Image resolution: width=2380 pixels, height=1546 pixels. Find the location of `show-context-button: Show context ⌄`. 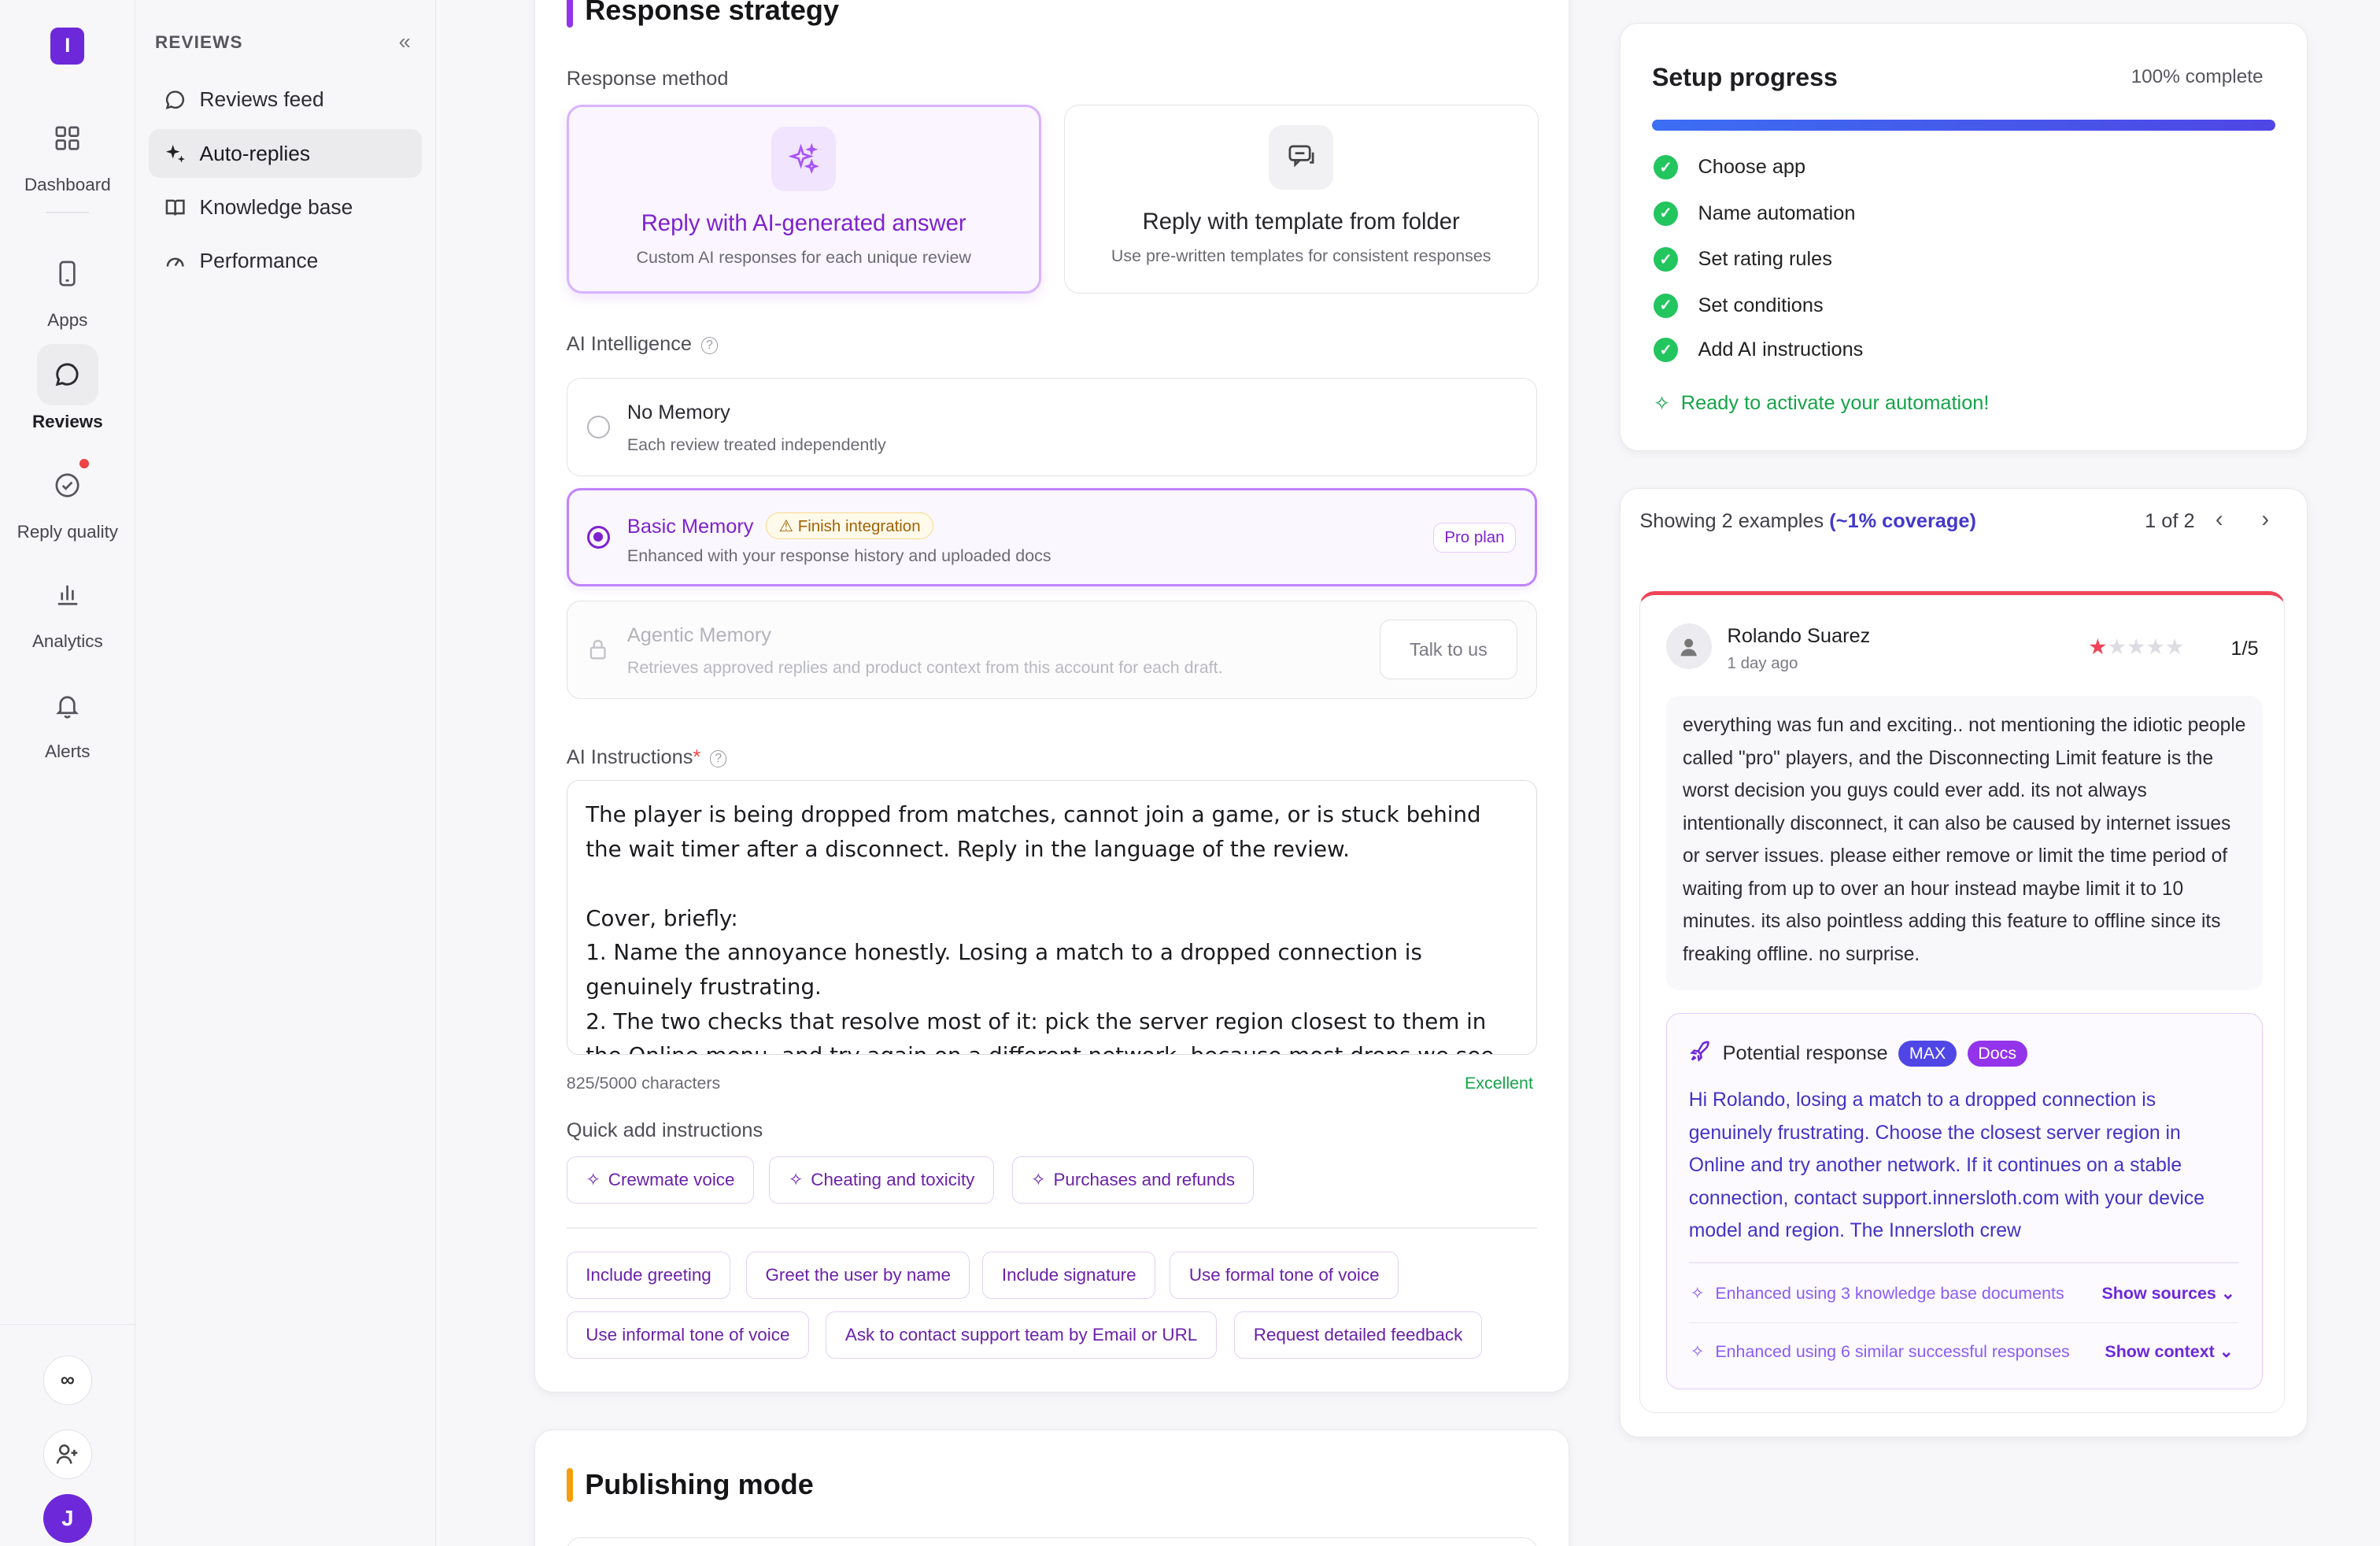

show-context-button: Show context ⌄ is located at coordinates (2169, 1352).